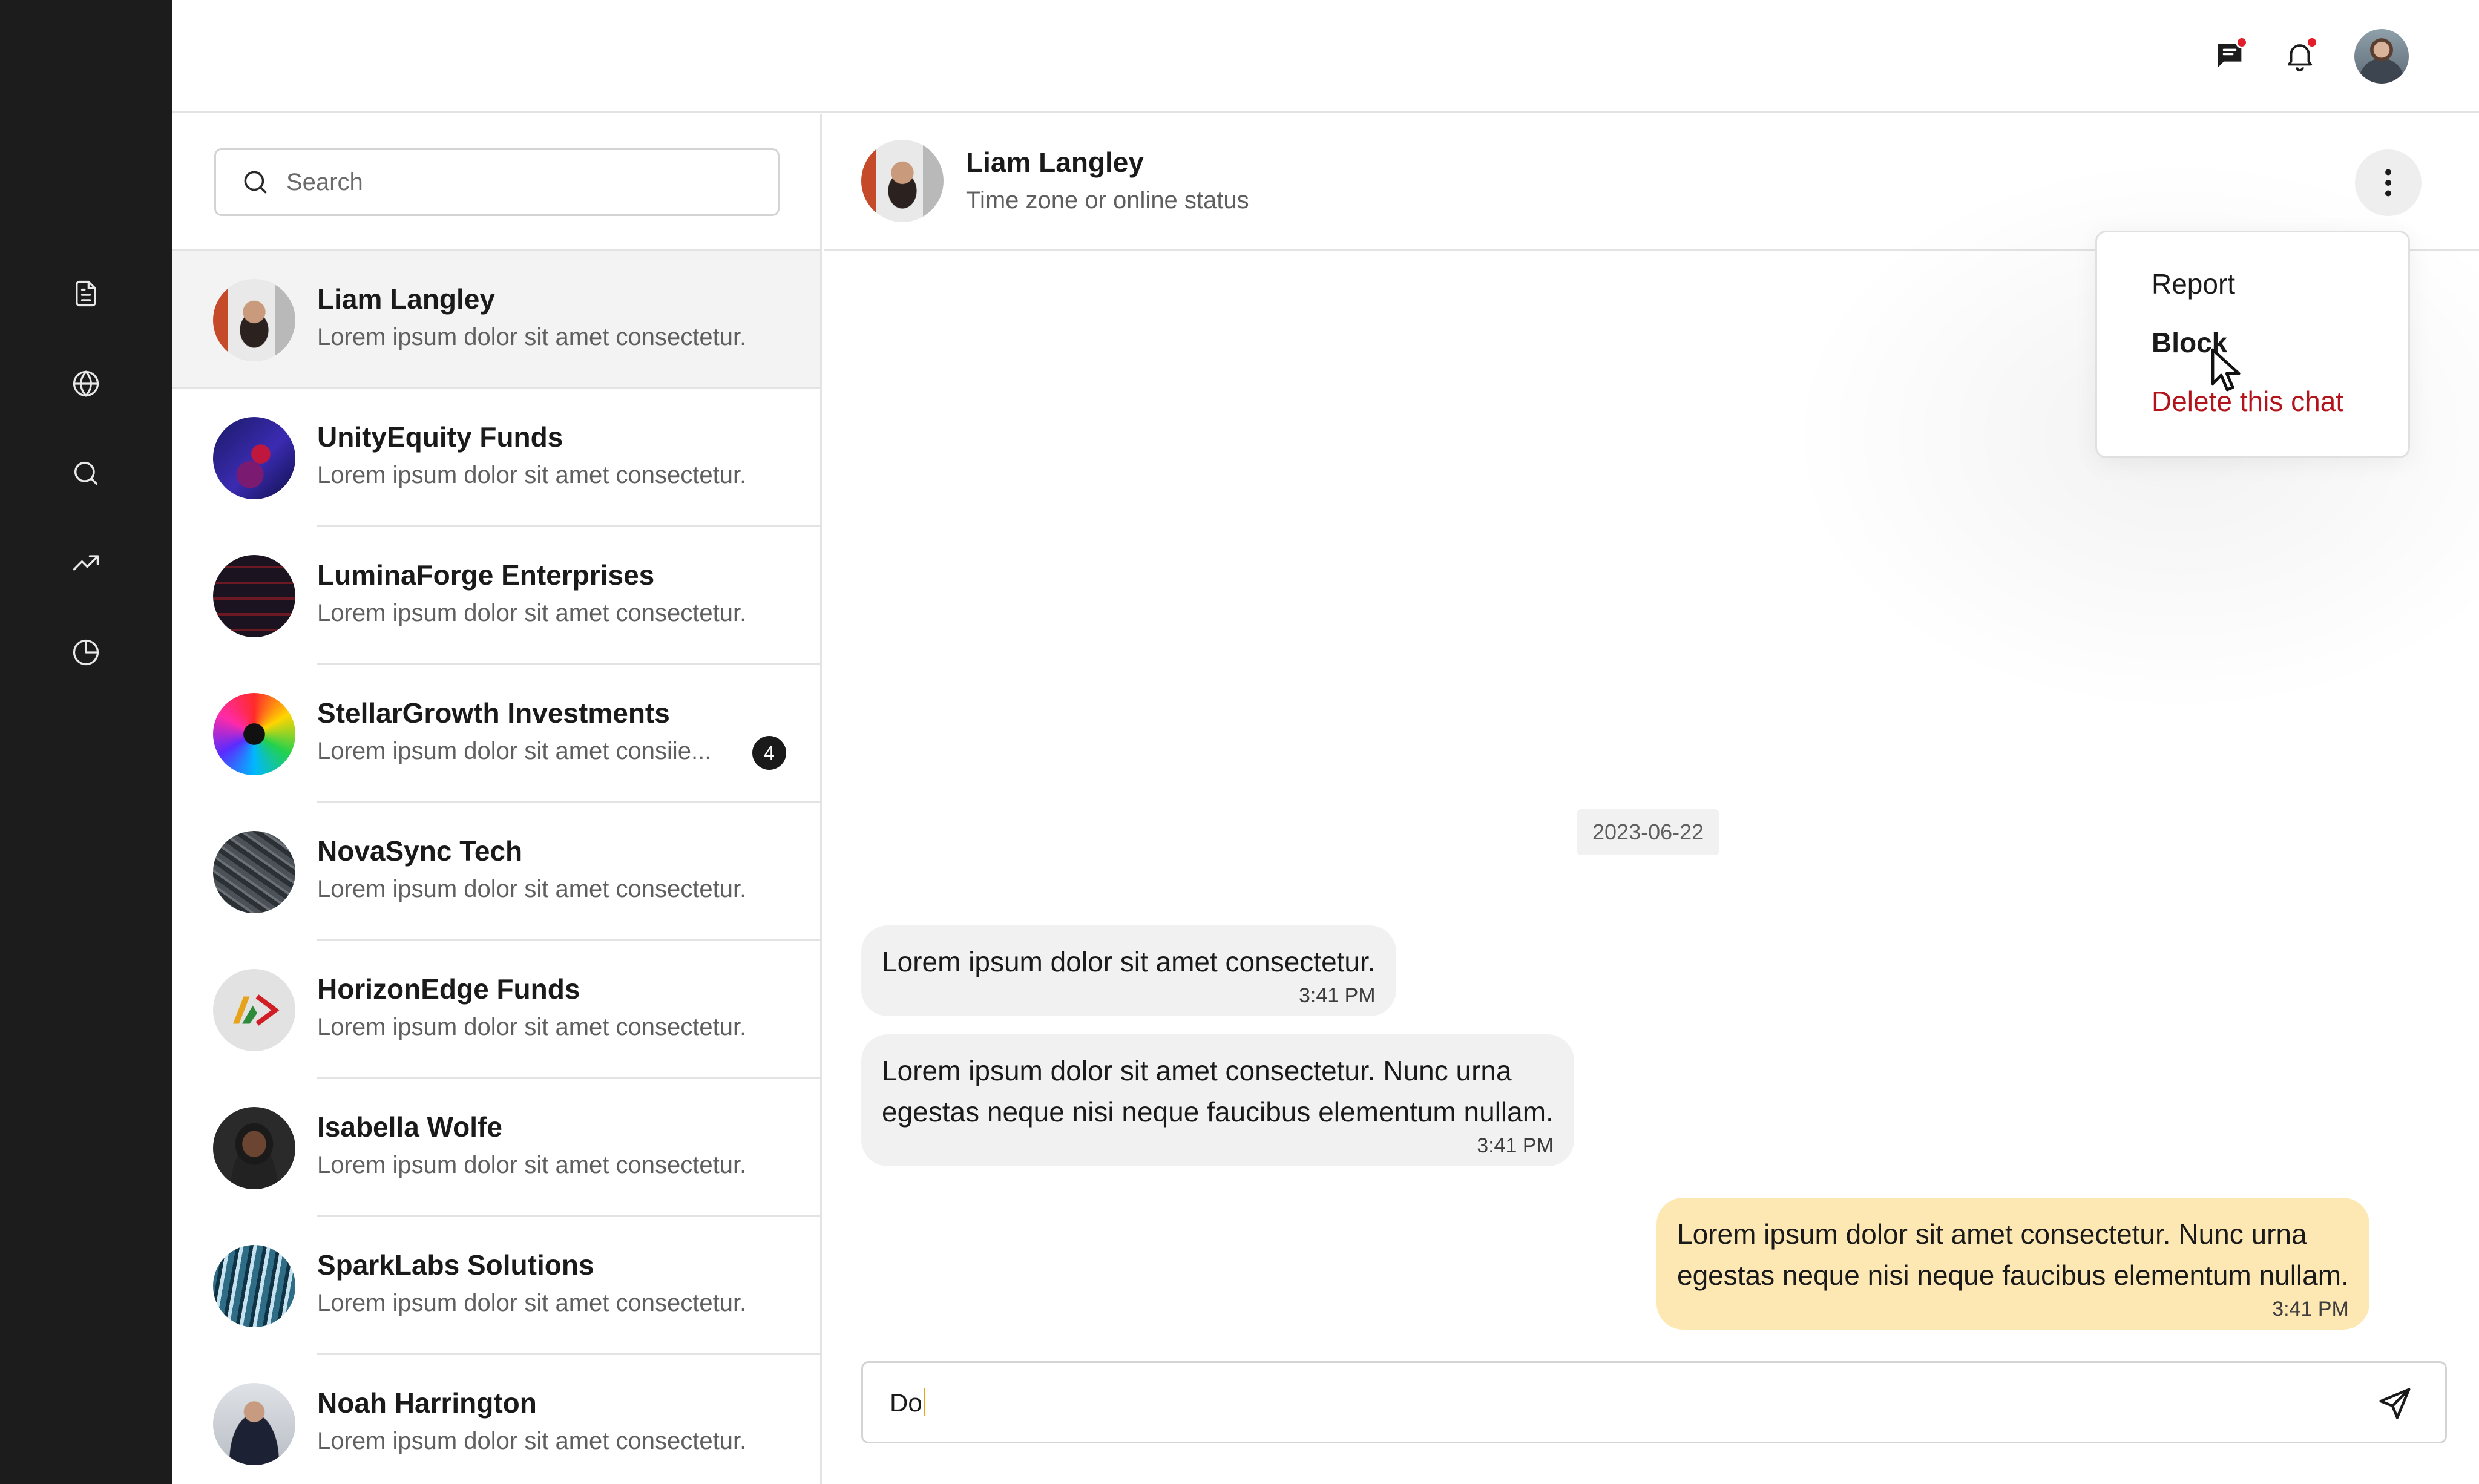  Describe the element at coordinates (440, 437) in the screenshot. I see `conversation-name: UnityEquity Funds` at that location.